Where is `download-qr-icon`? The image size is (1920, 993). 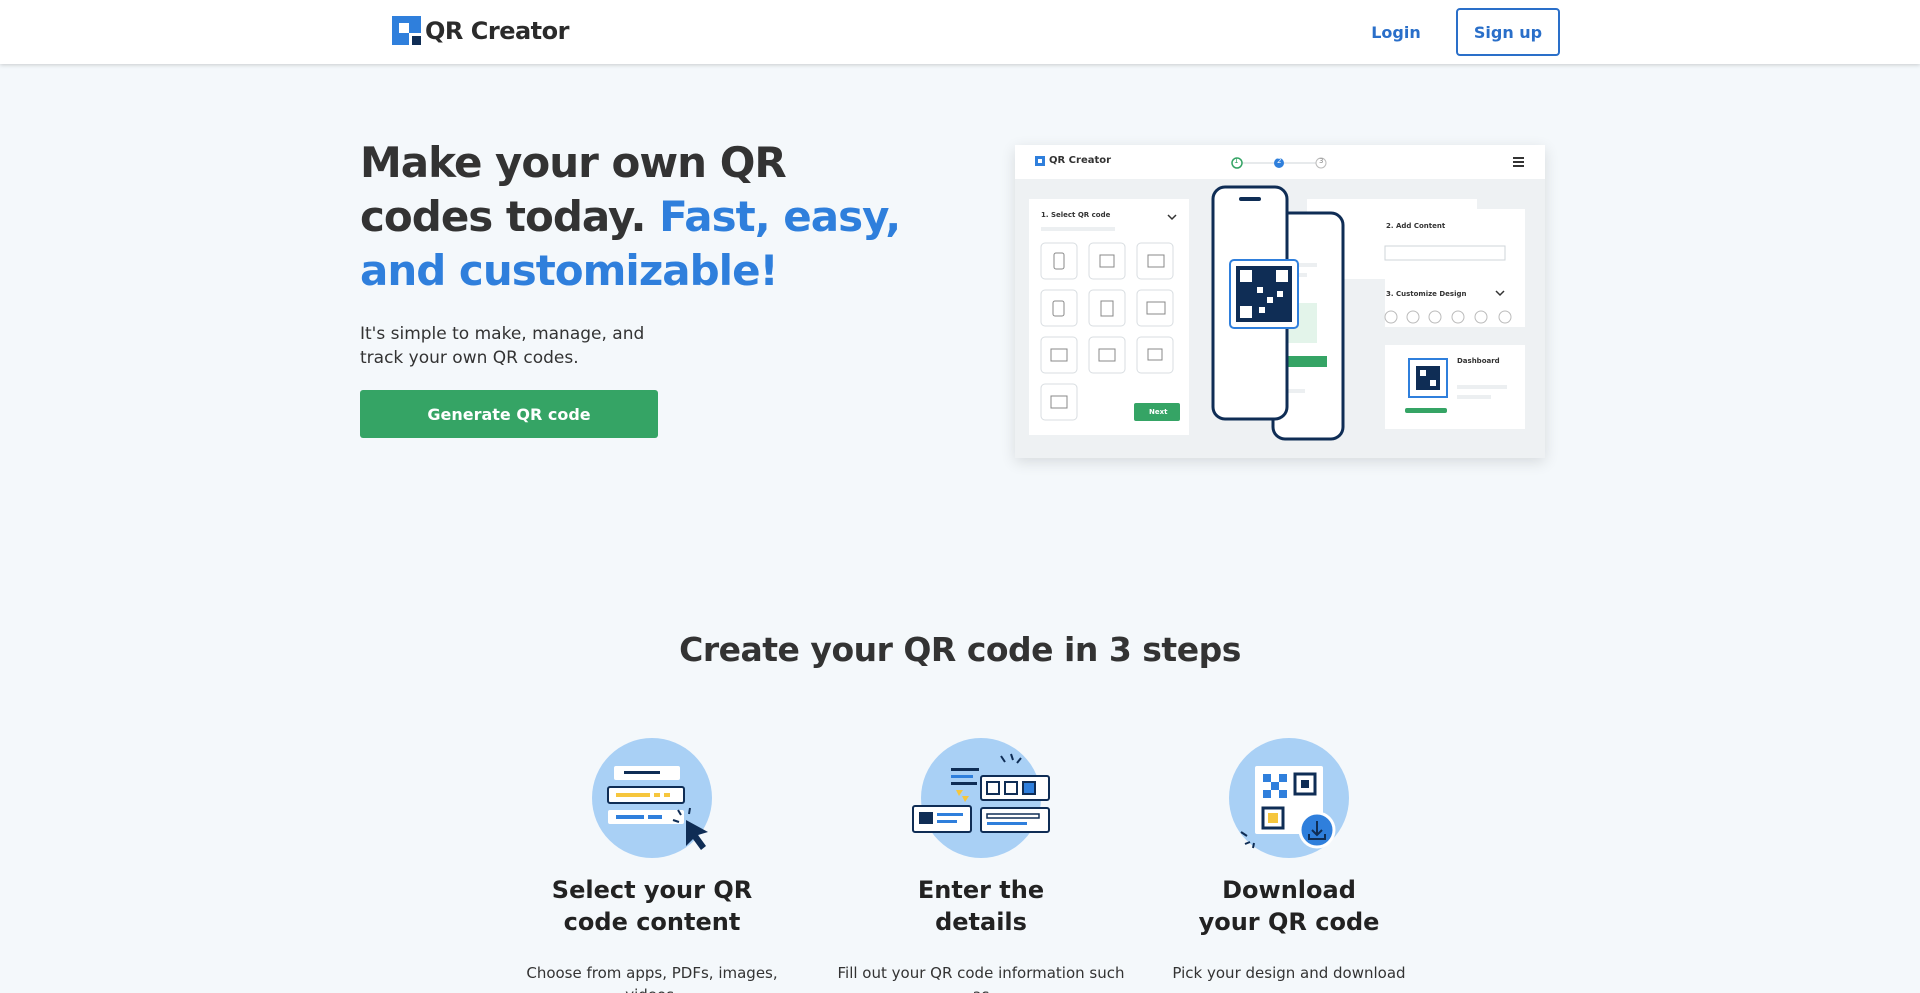
download-qr-icon is located at coordinates (1289, 798).